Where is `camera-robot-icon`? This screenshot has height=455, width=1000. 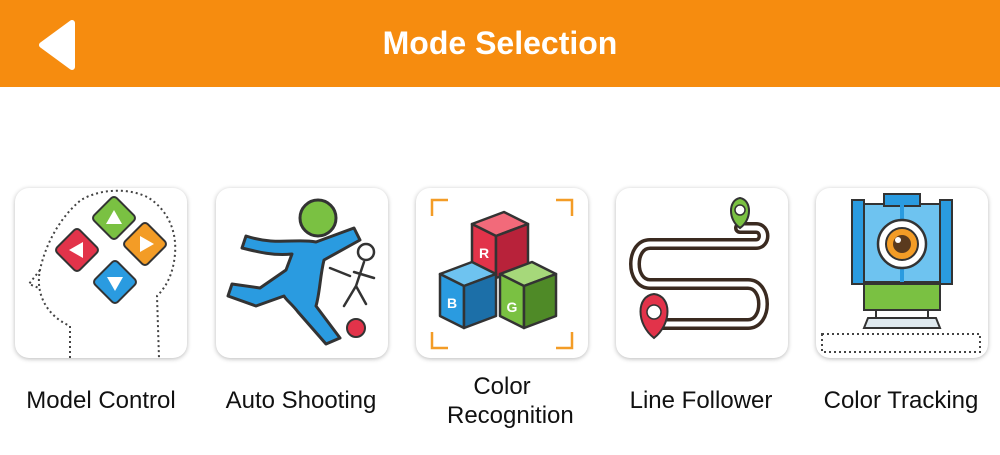 camera-robot-icon is located at coordinates (901, 273).